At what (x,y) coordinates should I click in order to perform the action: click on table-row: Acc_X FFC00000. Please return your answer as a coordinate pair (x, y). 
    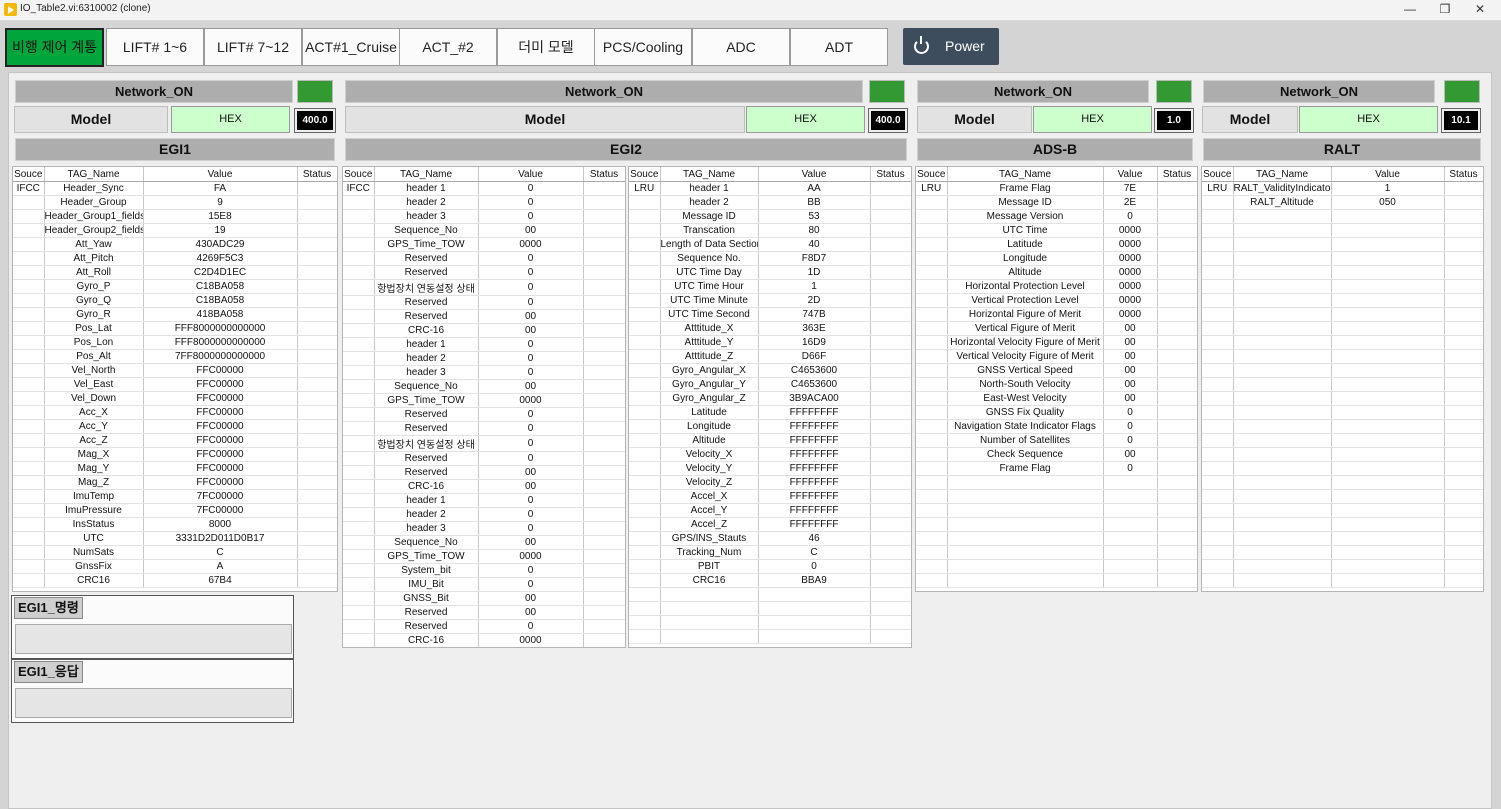
    Looking at the image, I should click on (175, 412).